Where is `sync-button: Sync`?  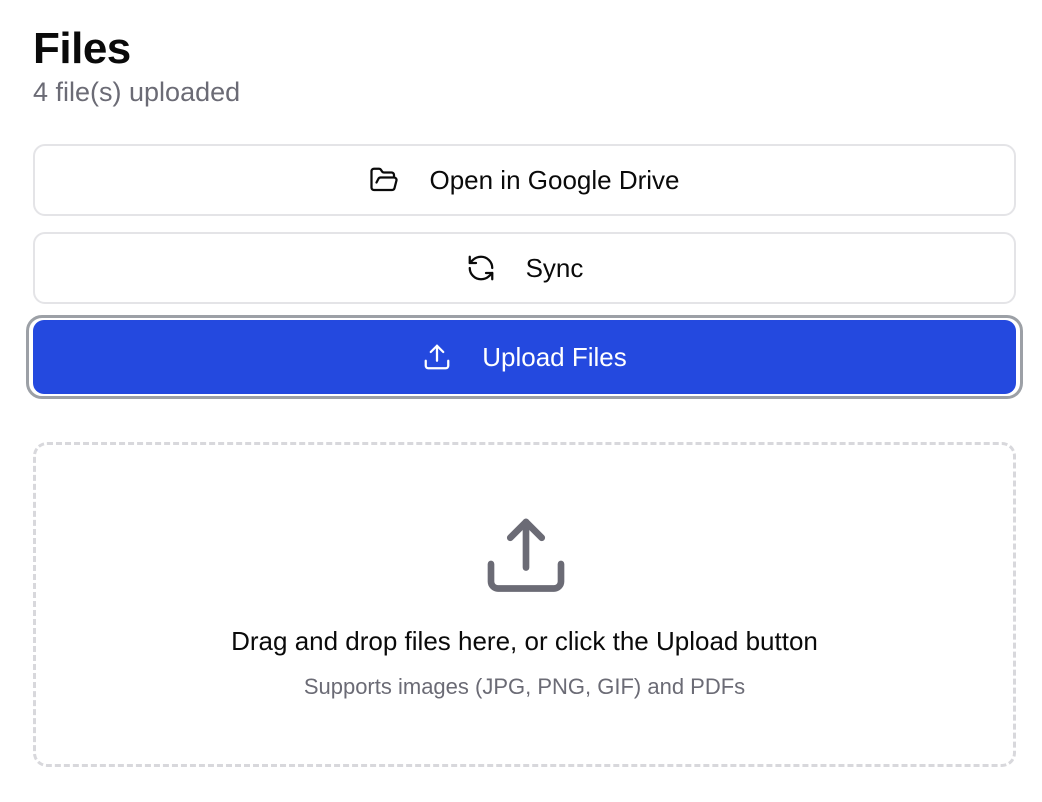 sync-button: Sync is located at coordinates (524, 268).